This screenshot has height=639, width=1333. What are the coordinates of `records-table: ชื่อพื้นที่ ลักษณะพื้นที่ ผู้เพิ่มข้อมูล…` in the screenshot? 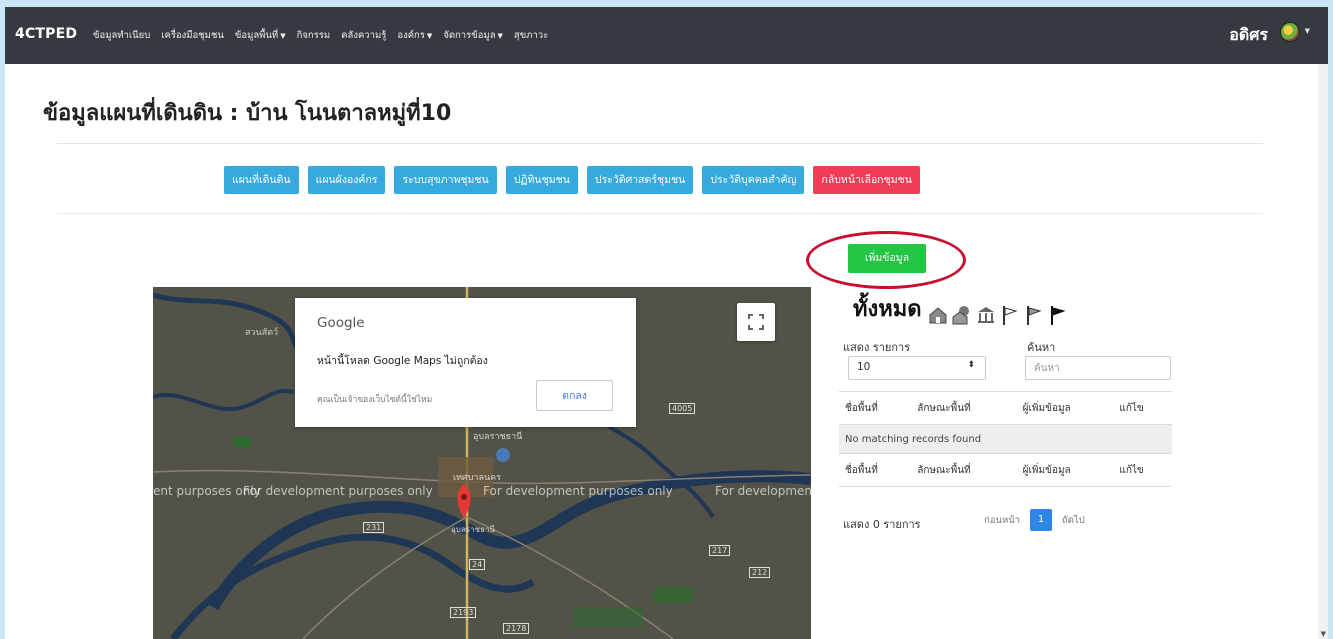 It's located at (1005, 439).